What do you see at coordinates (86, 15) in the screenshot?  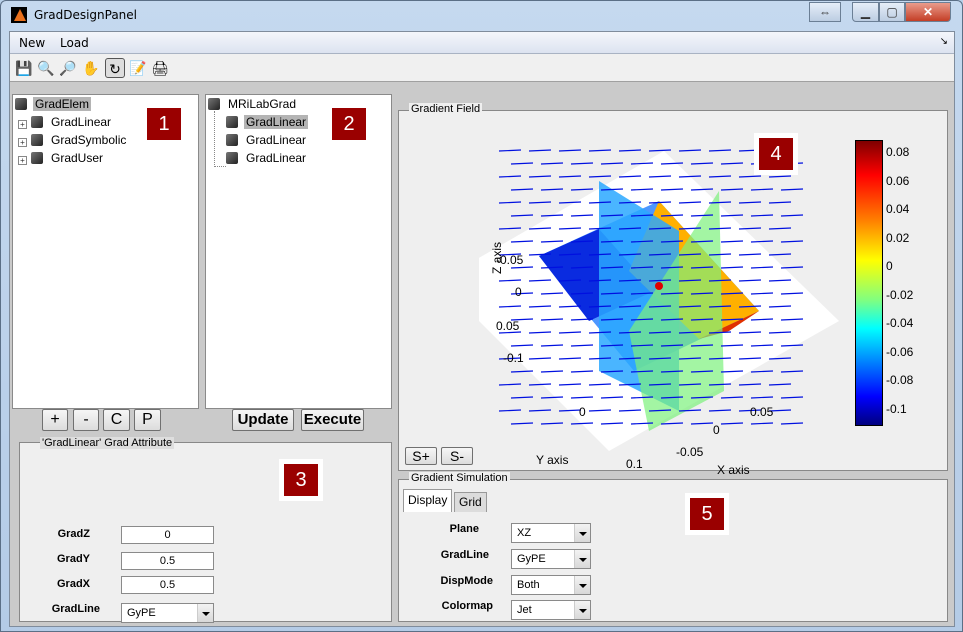 I see `window-title: GradDesignPanel` at bounding box center [86, 15].